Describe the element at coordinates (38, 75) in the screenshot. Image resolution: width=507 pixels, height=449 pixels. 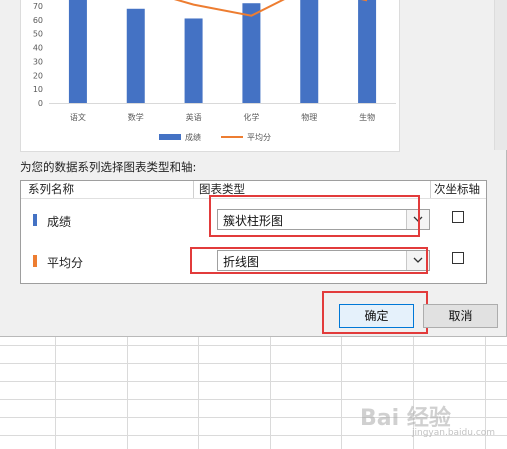
I see `y-tick-label: 20` at that location.